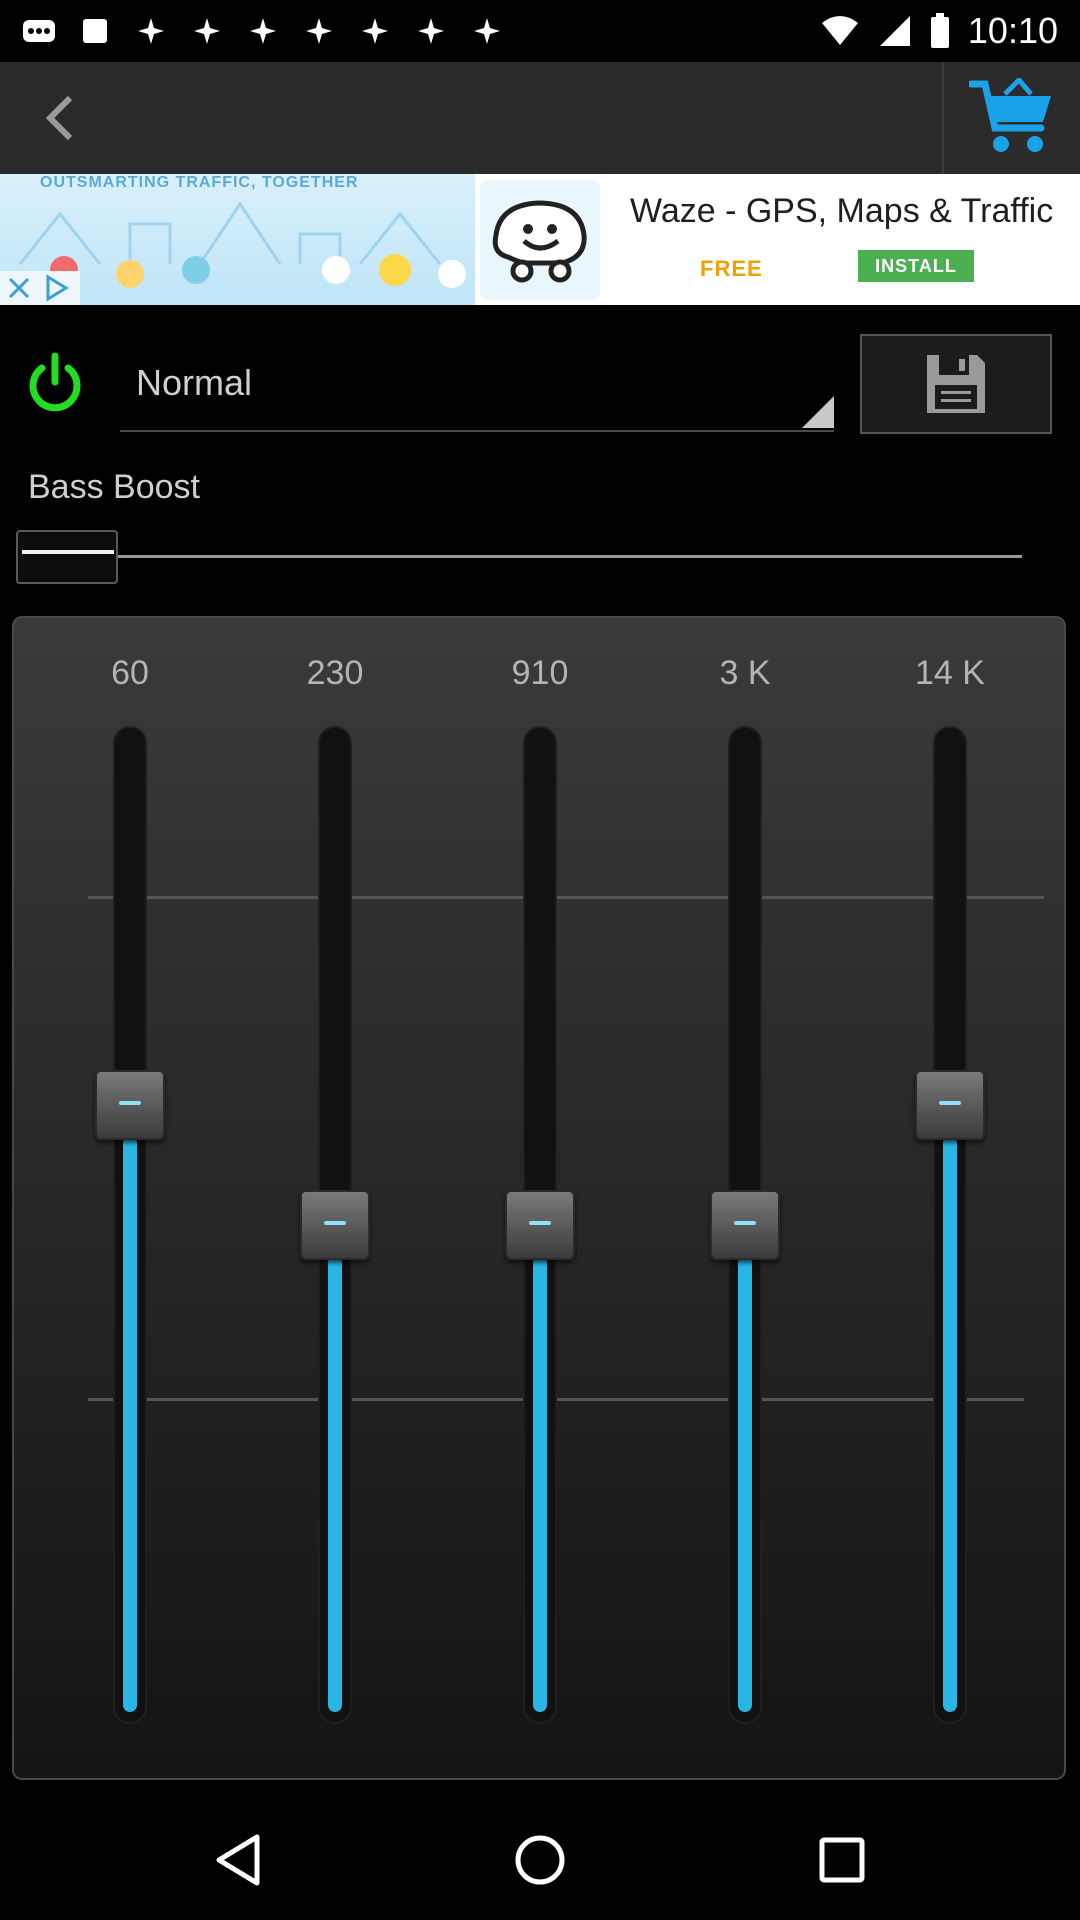  I want to click on shopping-cart-icon, so click(1010, 115).